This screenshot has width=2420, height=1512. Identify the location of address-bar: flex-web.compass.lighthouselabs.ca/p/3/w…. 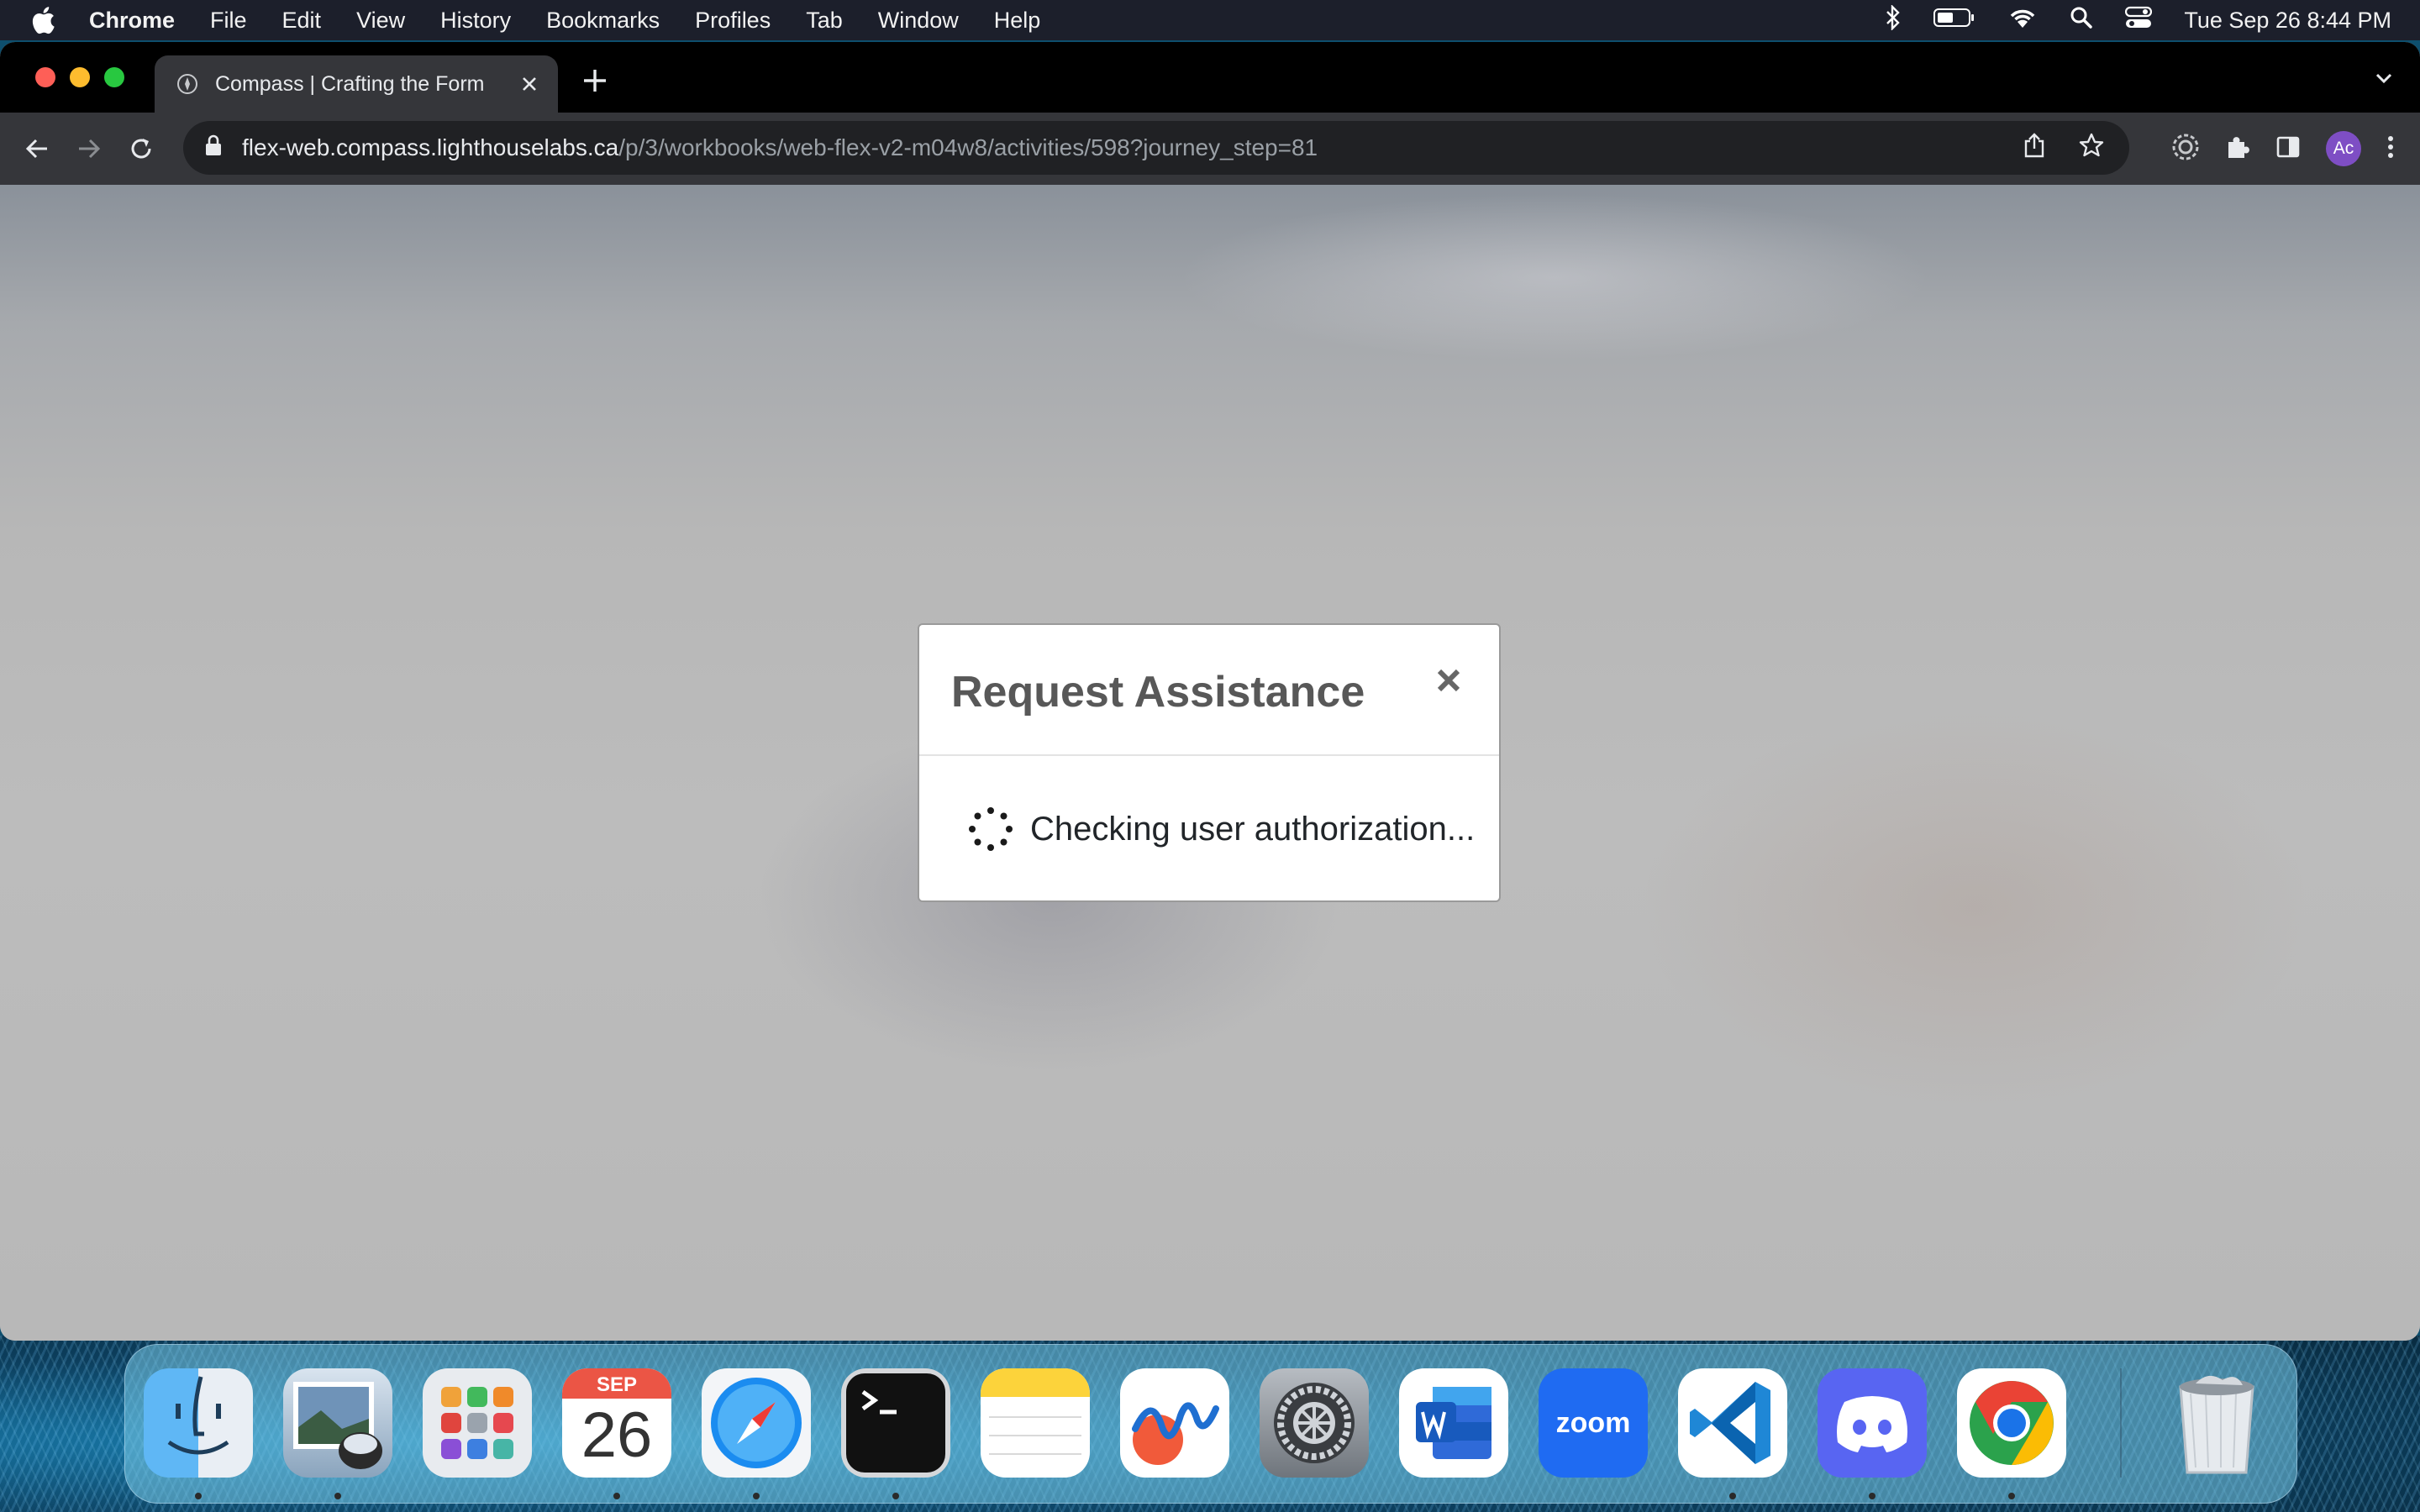
(1156, 148).